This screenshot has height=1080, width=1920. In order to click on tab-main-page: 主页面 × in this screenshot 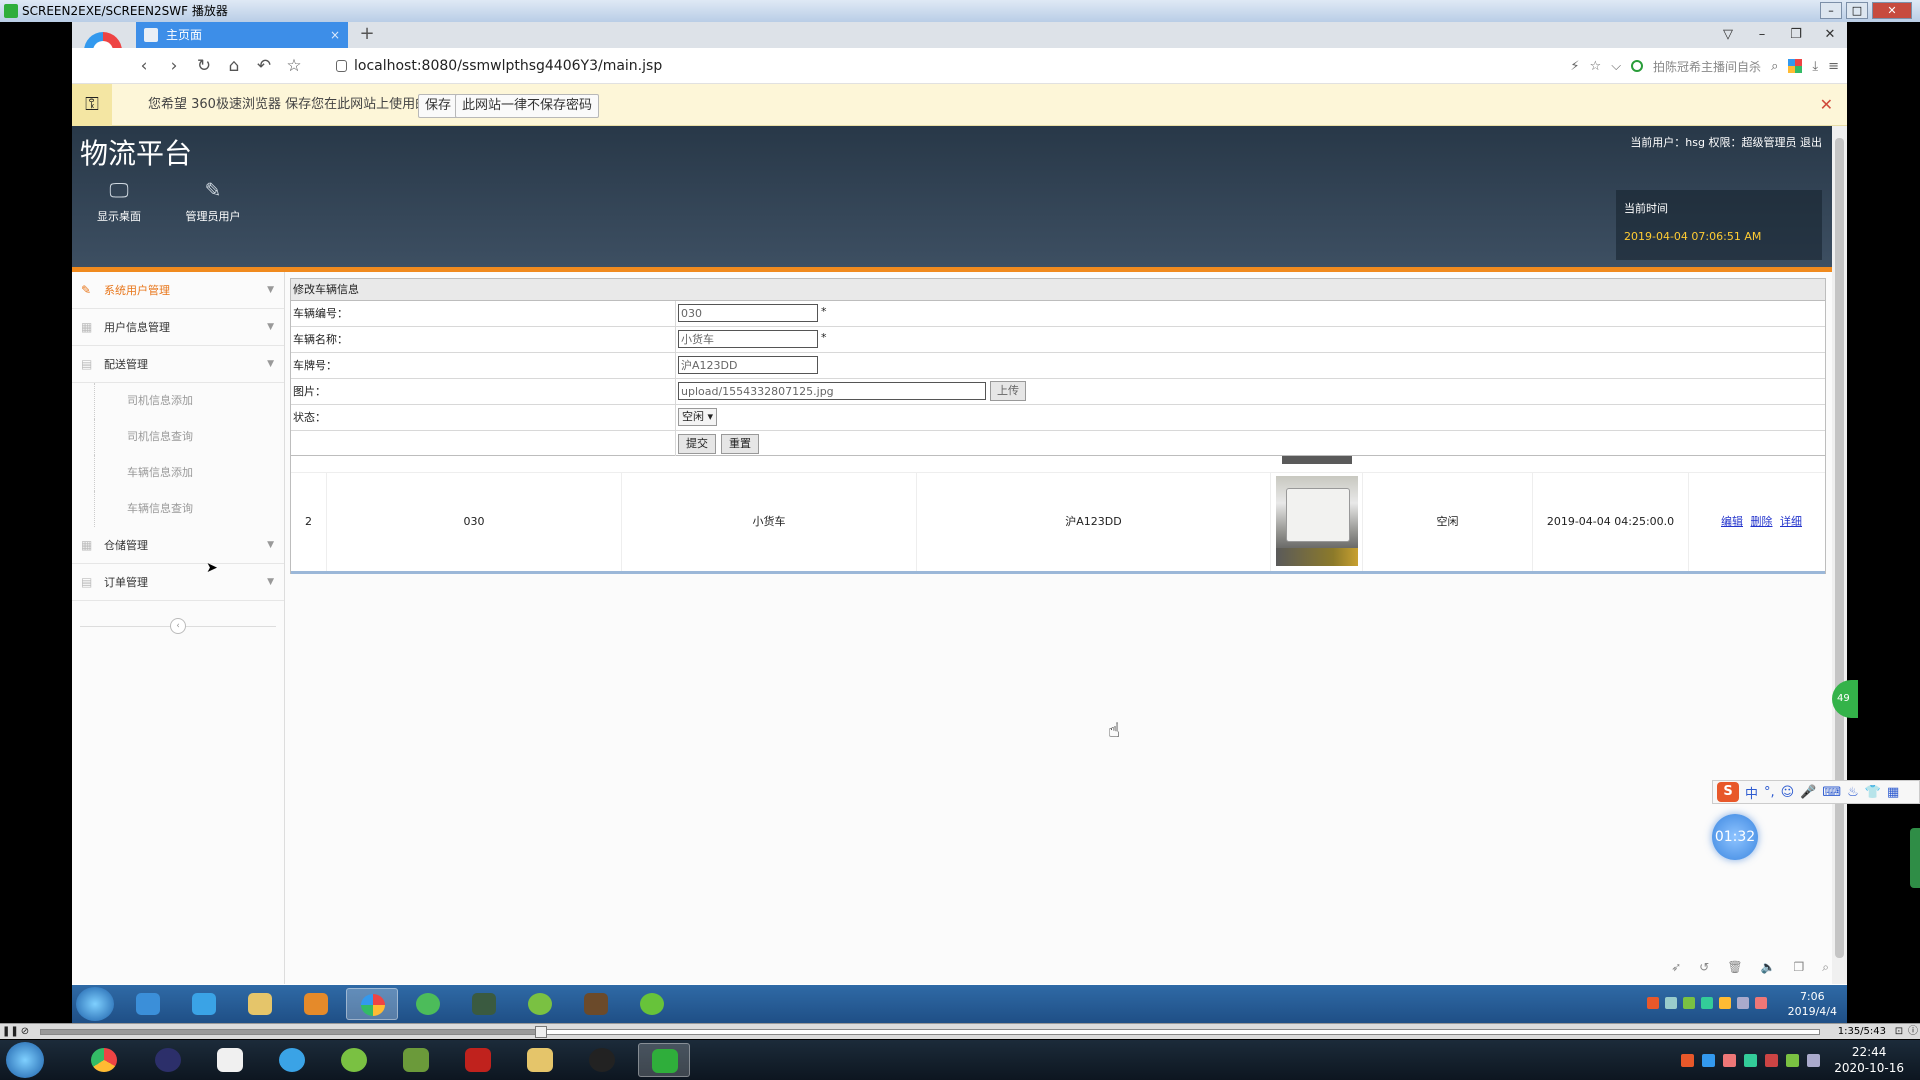, I will do `click(242, 35)`.